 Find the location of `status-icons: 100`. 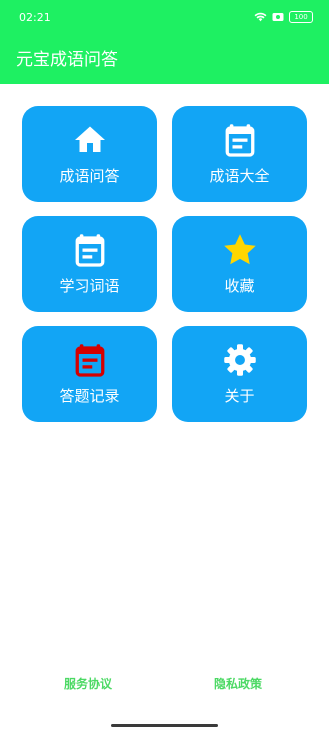

status-icons: 100 is located at coordinates (283, 17).